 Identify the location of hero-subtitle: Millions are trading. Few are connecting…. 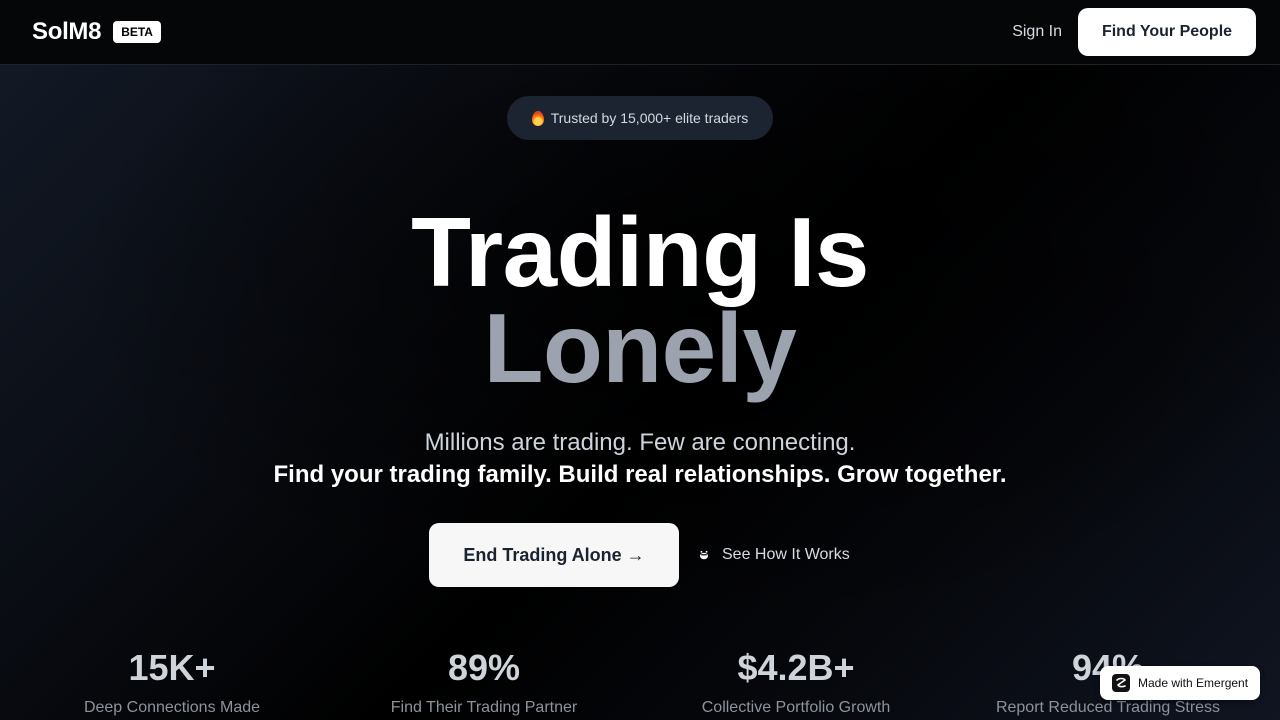
(640, 442).